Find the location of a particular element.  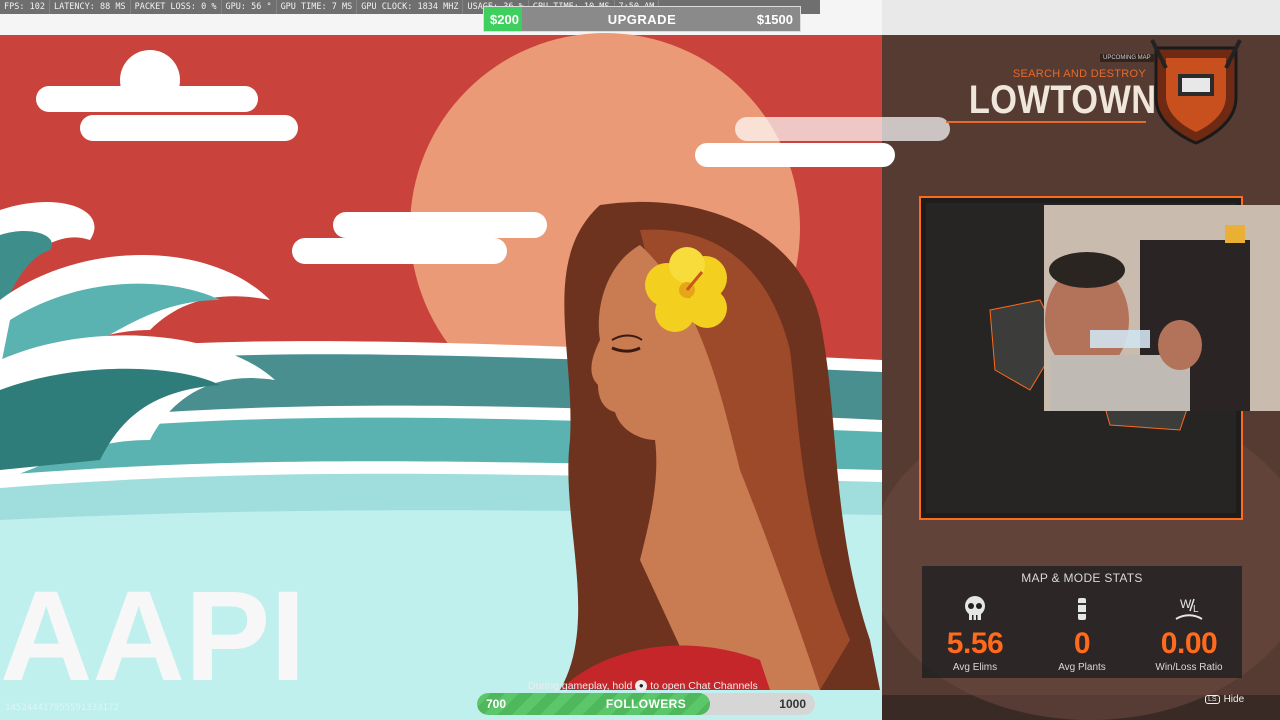

hide-label: Hide is located at coordinates (1234, 699).